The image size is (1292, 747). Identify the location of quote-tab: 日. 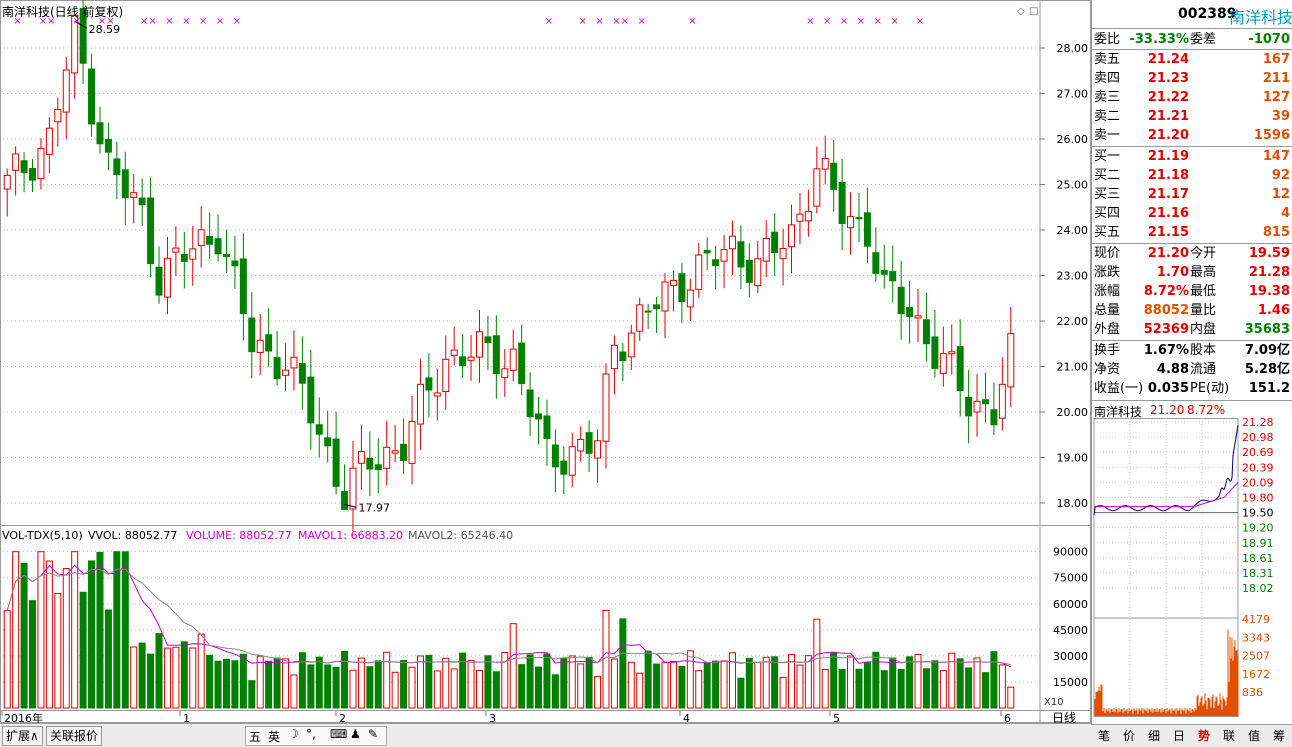
(1179, 736).